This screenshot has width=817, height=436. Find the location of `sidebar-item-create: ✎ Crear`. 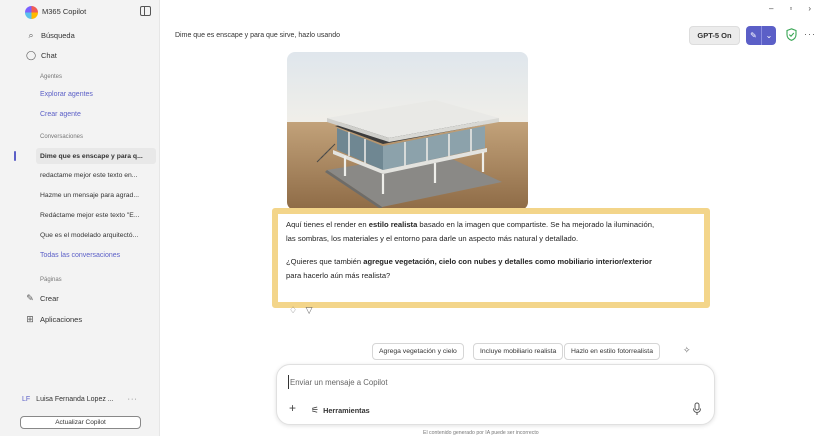

sidebar-item-create: ✎ Crear is located at coordinates (41, 298).